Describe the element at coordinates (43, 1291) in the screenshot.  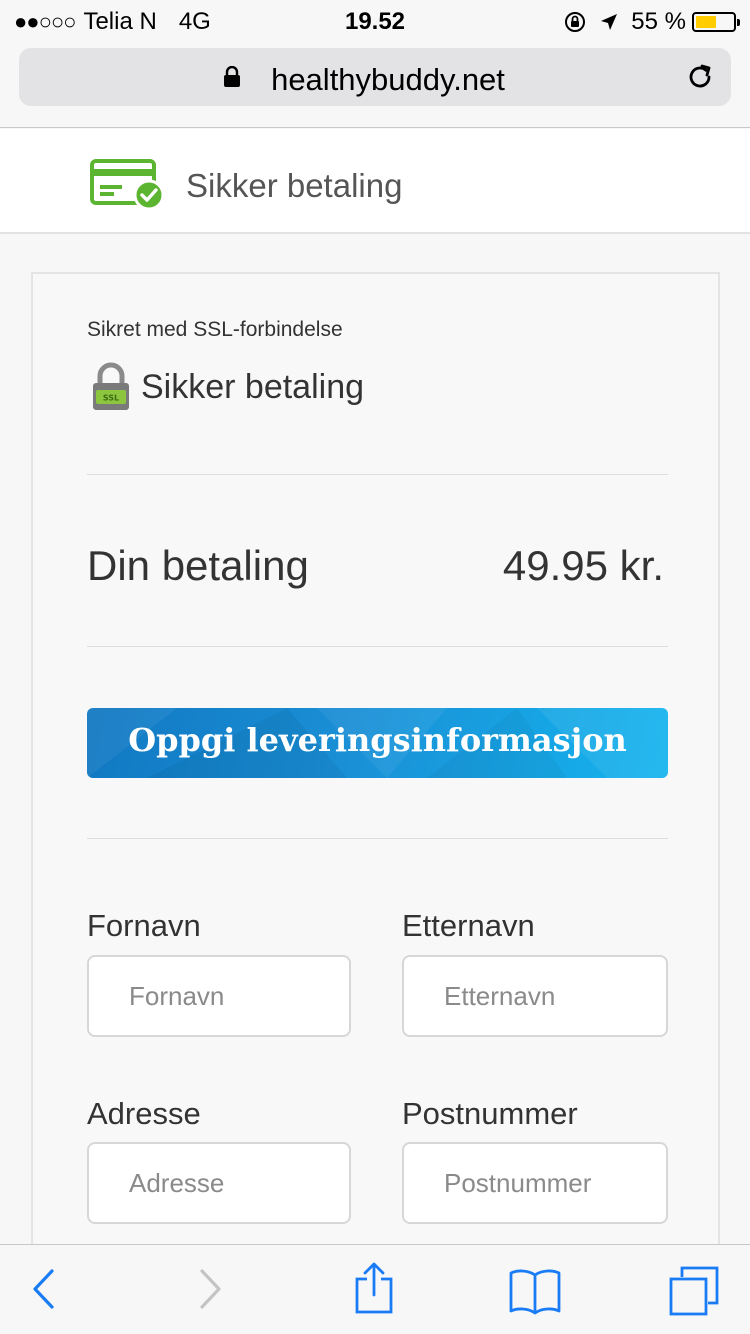
I see `back-icon` at that location.